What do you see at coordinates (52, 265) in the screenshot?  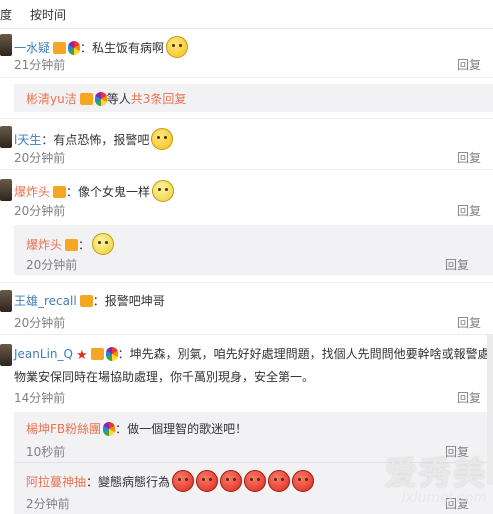 I see `reply-time: 20分钟前` at bounding box center [52, 265].